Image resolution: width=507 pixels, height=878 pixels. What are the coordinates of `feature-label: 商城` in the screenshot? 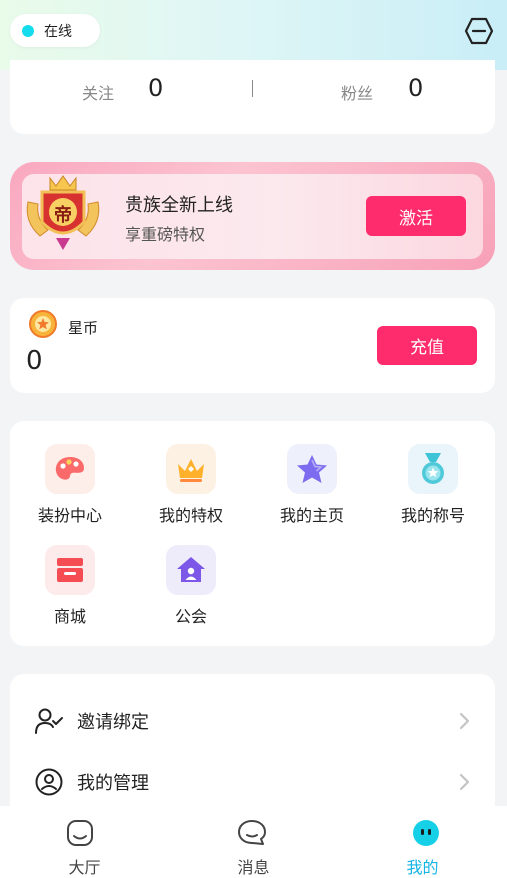 It's located at (69, 616).